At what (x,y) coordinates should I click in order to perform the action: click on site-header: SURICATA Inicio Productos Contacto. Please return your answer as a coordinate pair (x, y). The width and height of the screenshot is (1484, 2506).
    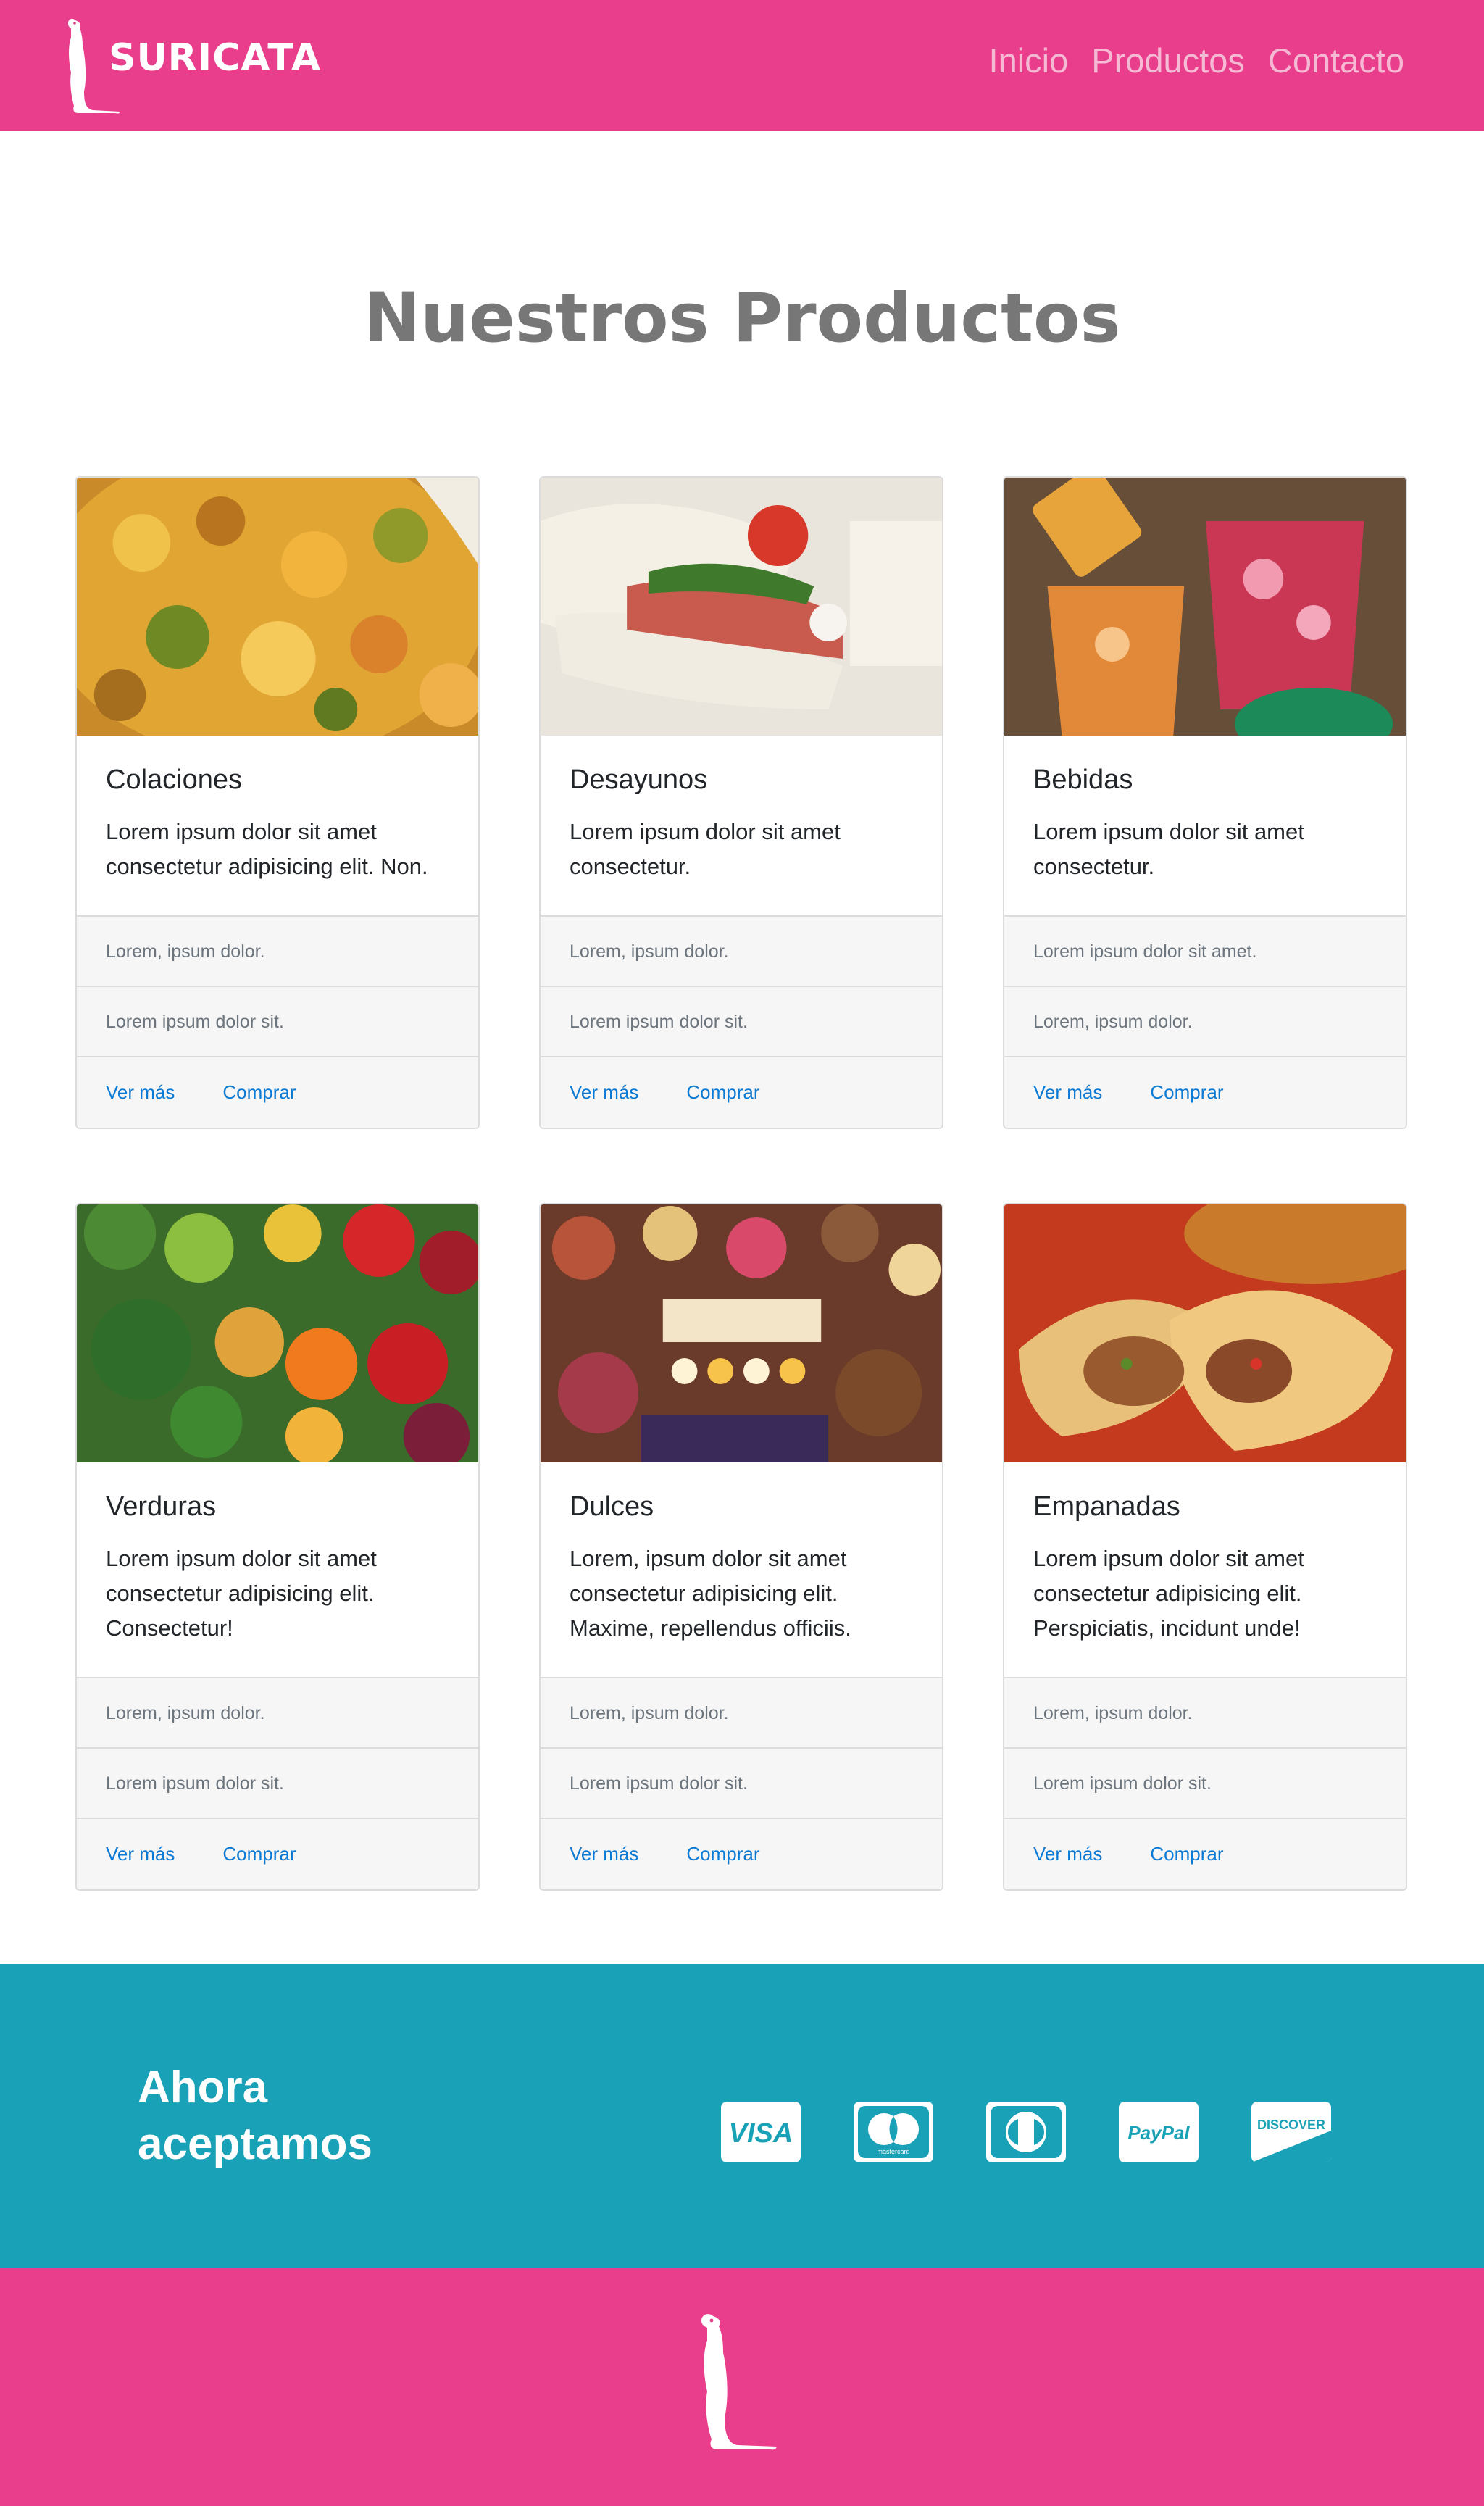
    Looking at the image, I should click on (742, 65).